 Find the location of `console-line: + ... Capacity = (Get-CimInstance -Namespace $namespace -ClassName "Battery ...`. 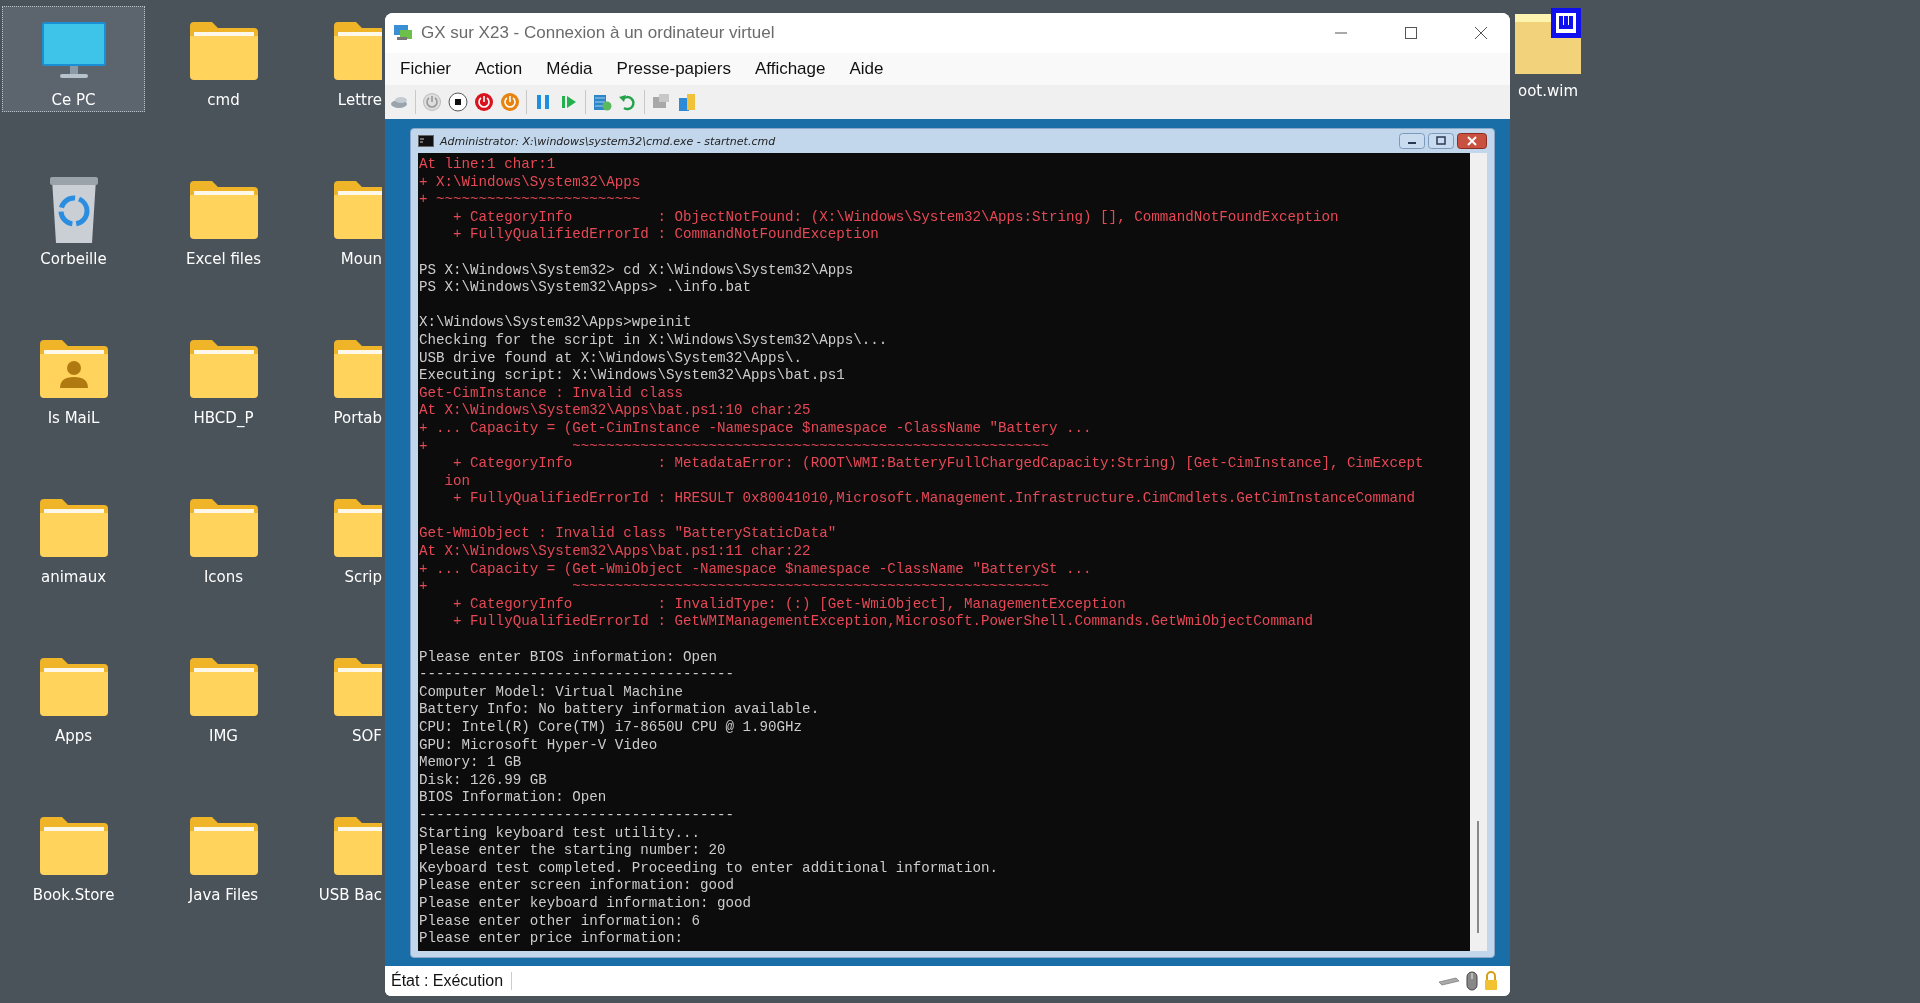

console-line: + ... Capacity = (Get-CimInstance -Namespace $namespace -ClassName "Battery ... is located at coordinates (756, 428).